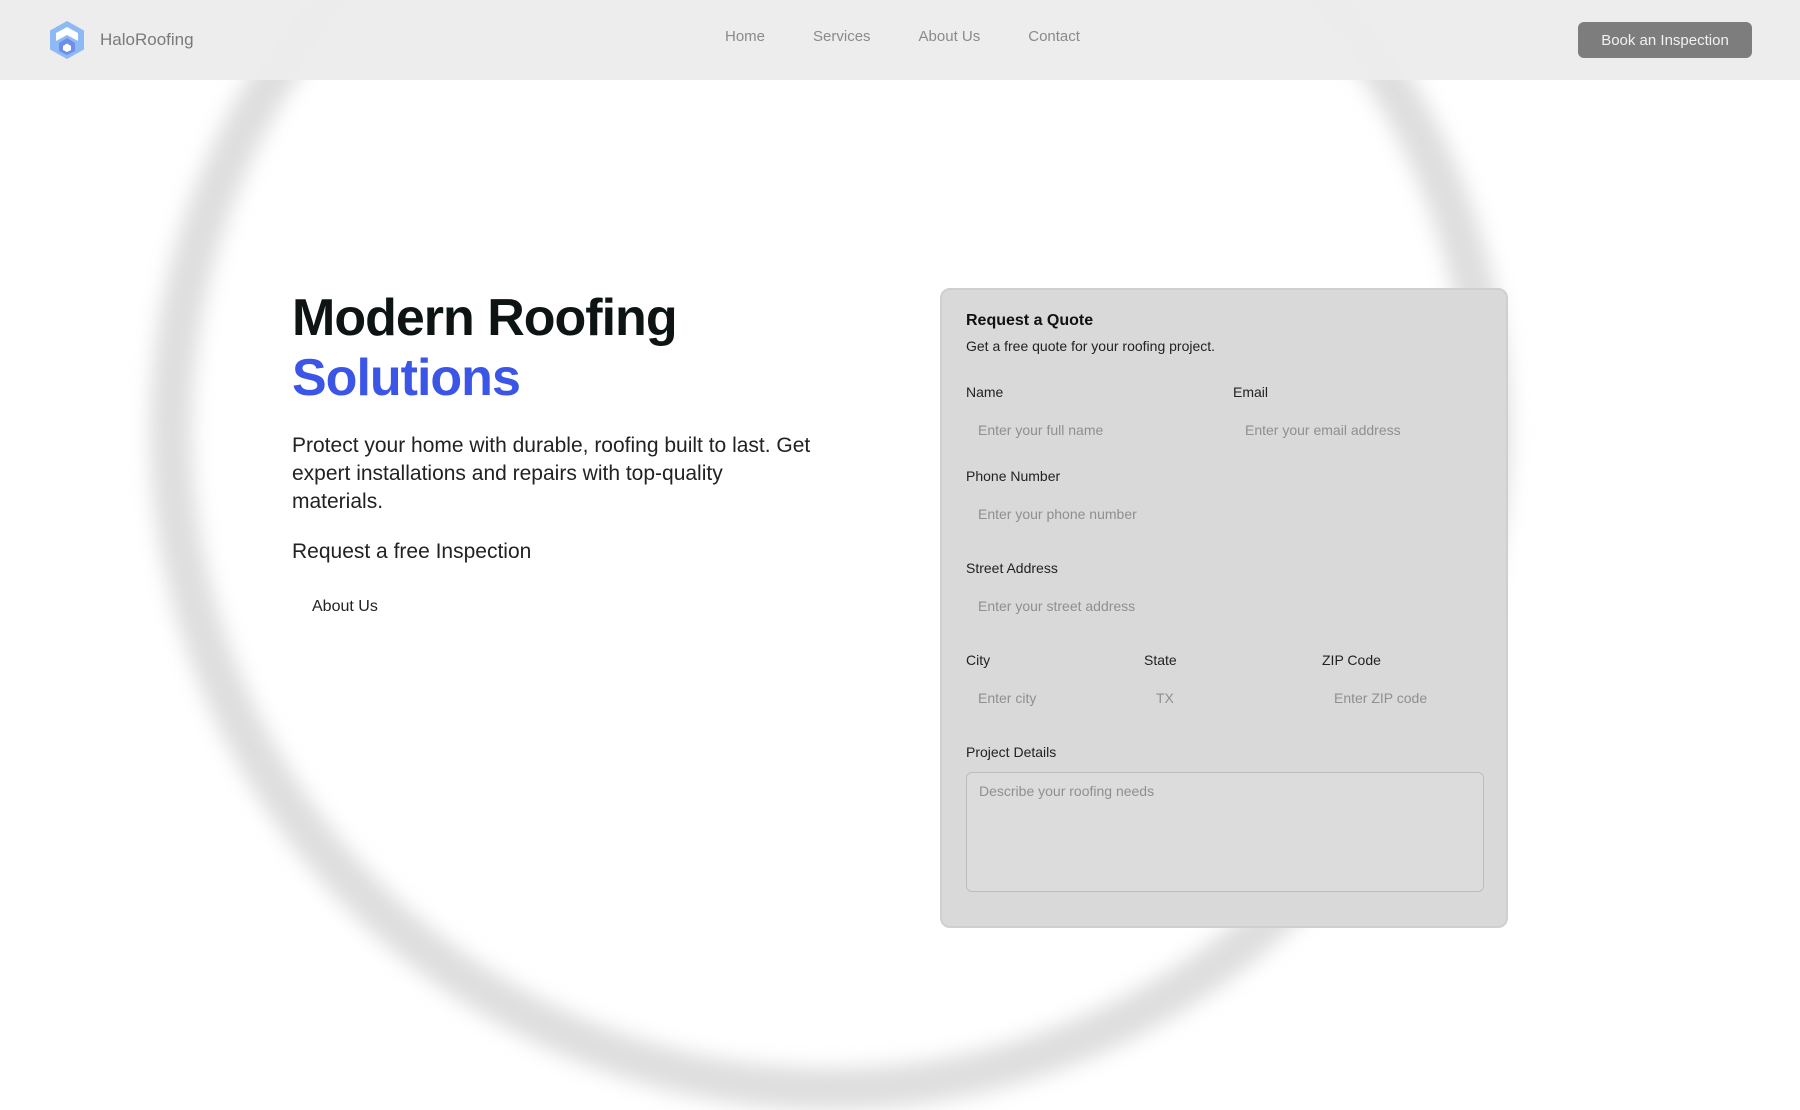  Describe the element at coordinates (950, 36) in the screenshot. I see `nav-link-about-us: About Us` at that location.